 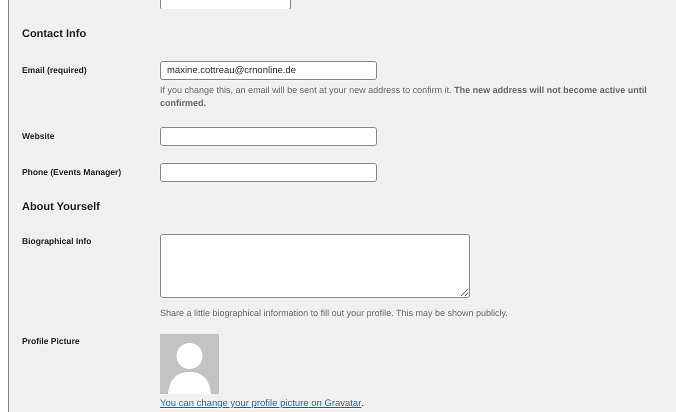 What do you see at coordinates (315, 266) in the screenshot?
I see `text-area` at bounding box center [315, 266].